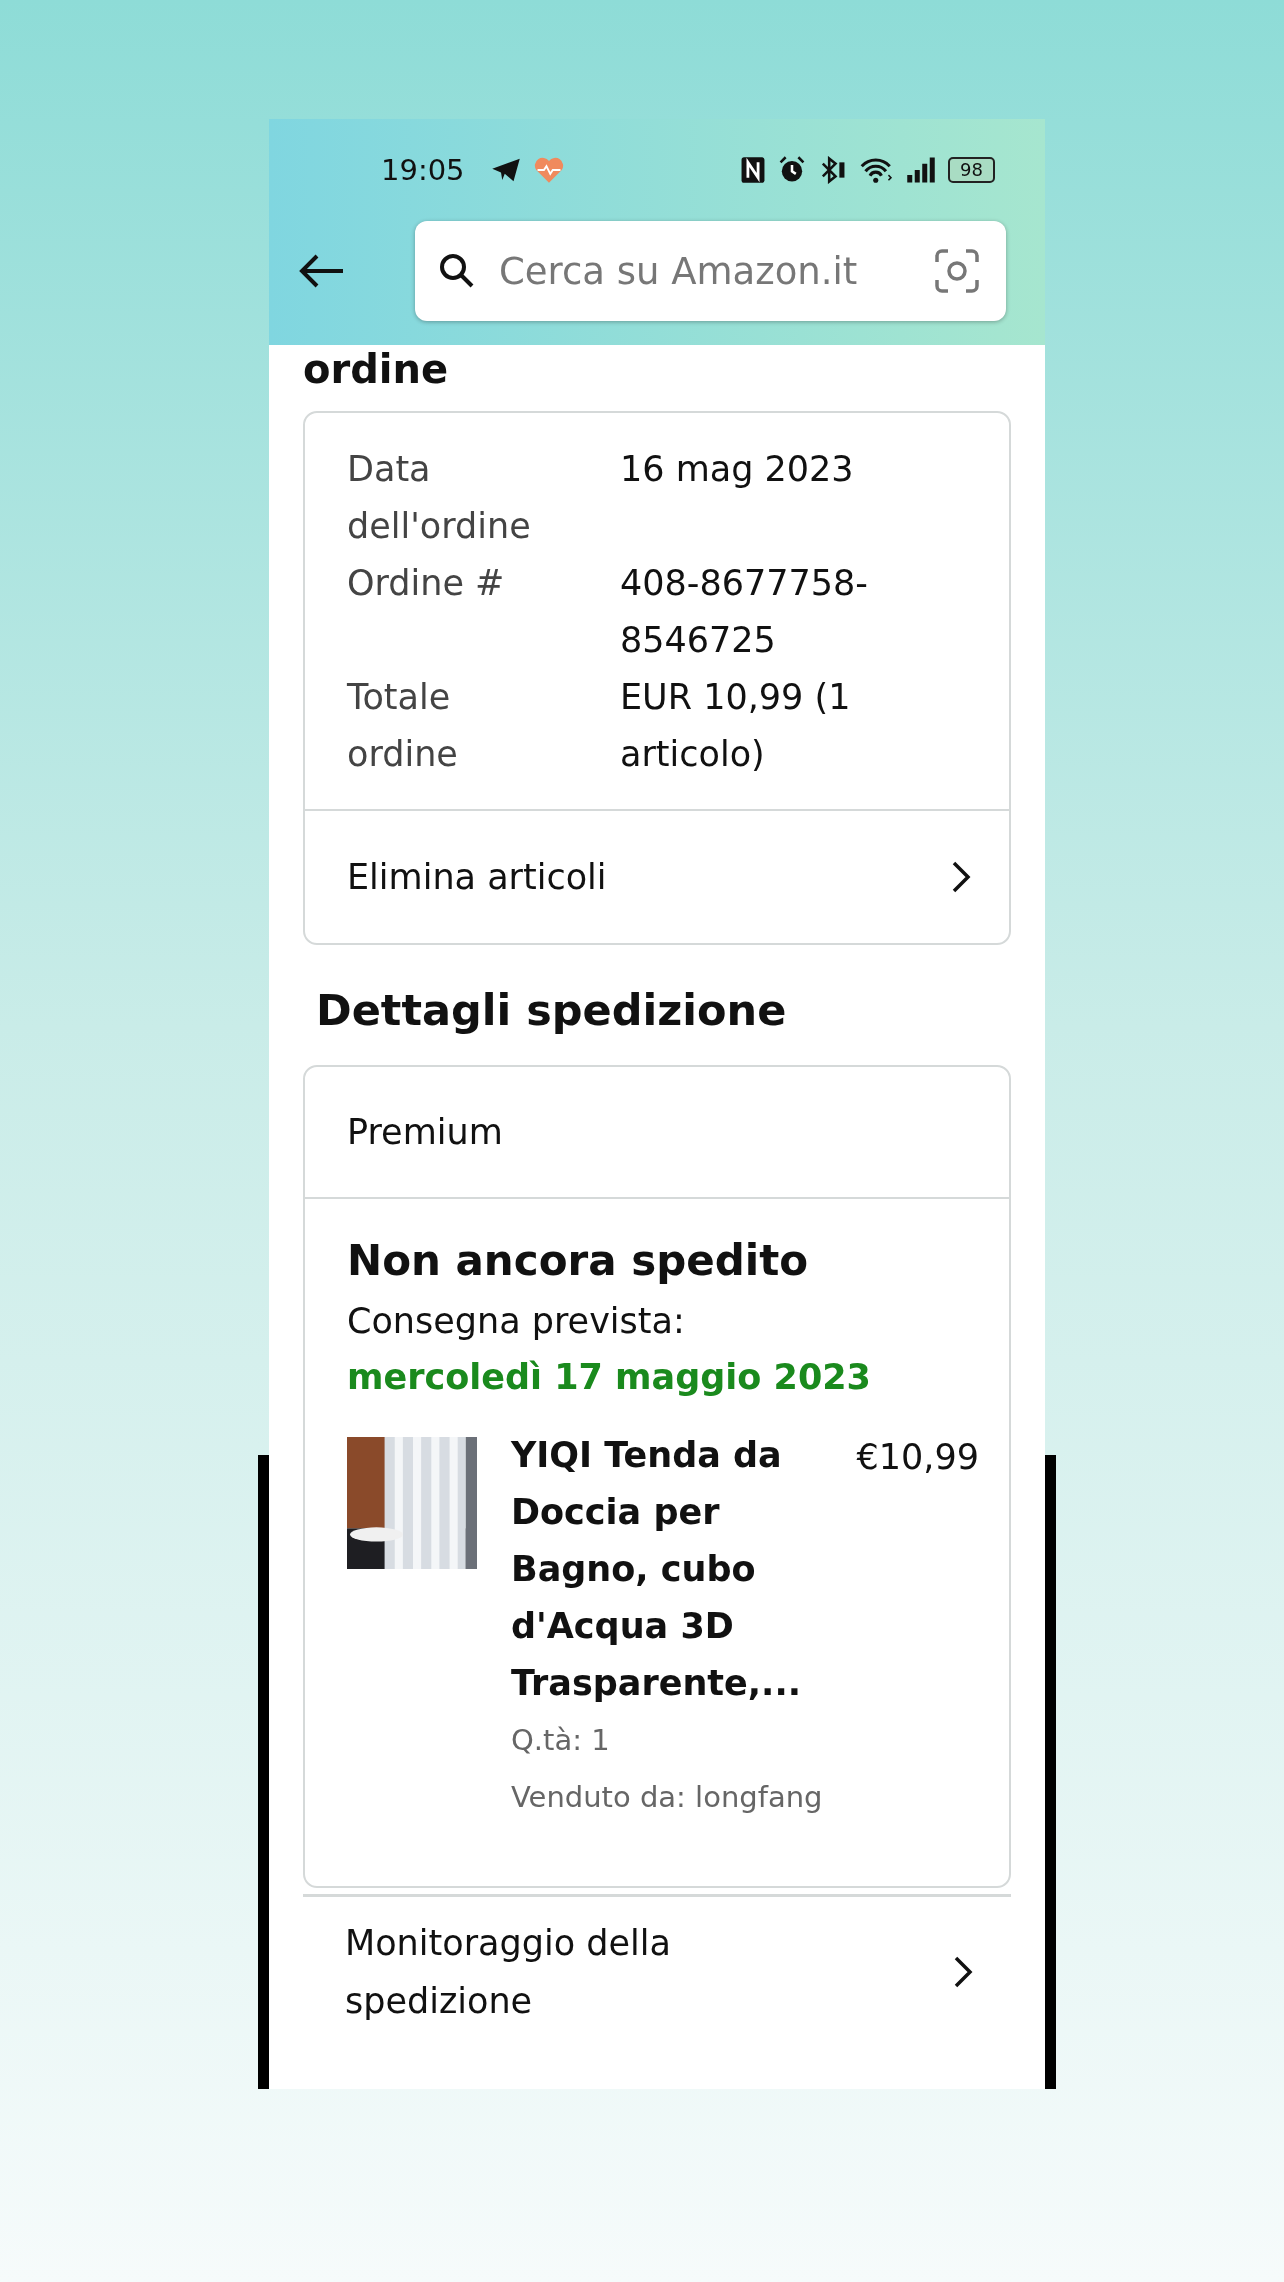  Describe the element at coordinates (423, 170) in the screenshot. I see `status-time: 19:05` at that location.